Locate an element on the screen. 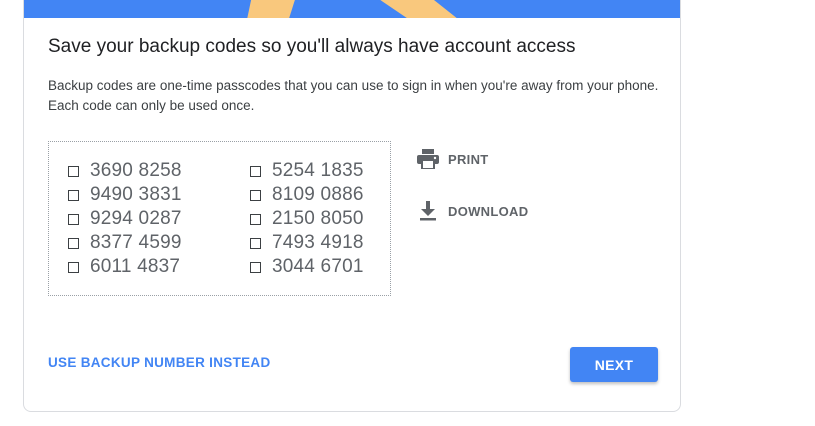 This screenshot has height=426, width=815. print-button: PRINT is located at coordinates (452, 159).